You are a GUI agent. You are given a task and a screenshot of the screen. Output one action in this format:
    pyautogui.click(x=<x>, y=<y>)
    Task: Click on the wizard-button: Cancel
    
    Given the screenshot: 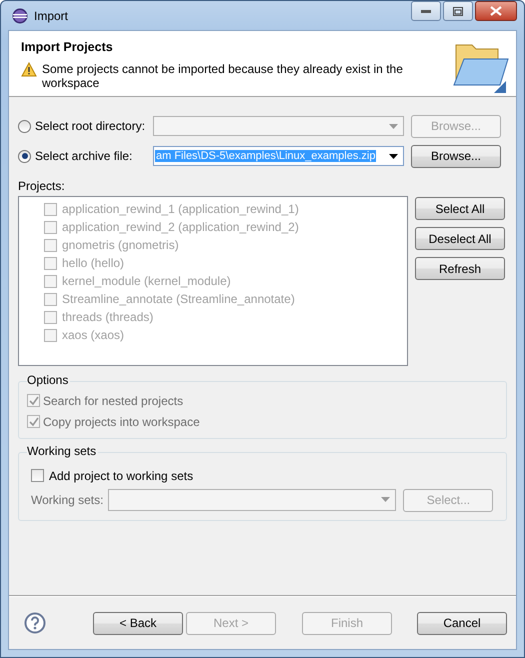 What is the action you would take?
    pyautogui.click(x=462, y=623)
    